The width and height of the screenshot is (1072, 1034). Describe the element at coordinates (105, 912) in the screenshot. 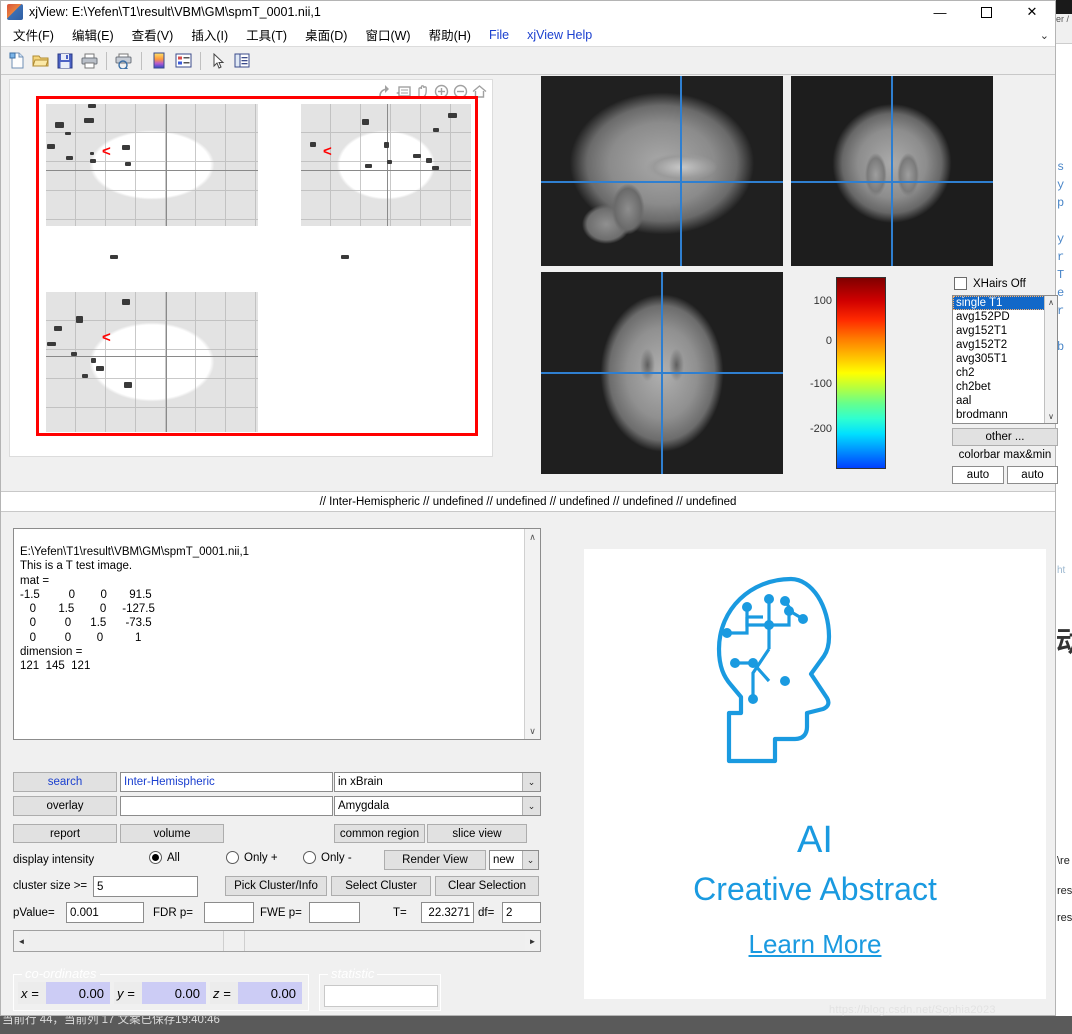

I see `pvalue-input: 0.001` at that location.